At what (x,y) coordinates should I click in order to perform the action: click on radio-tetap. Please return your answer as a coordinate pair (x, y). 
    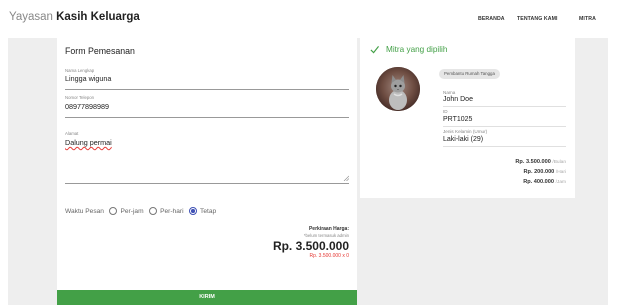
    Looking at the image, I should click on (193, 211).